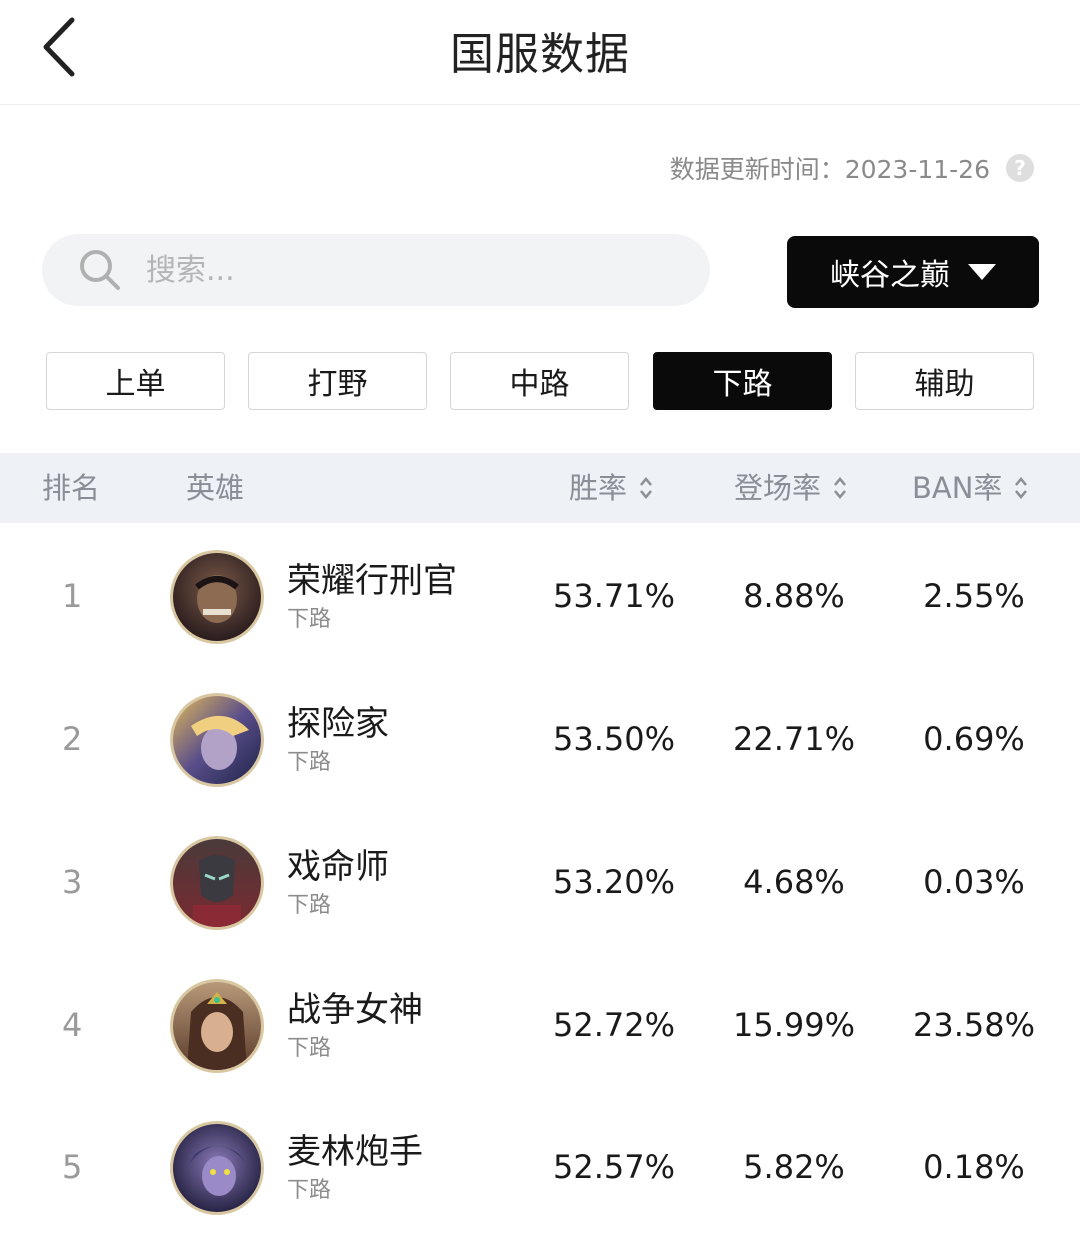 The height and width of the screenshot is (1239, 1080). What do you see at coordinates (982, 272) in the screenshot?
I see `caret-down-icon` at bounding box center [982, 272].